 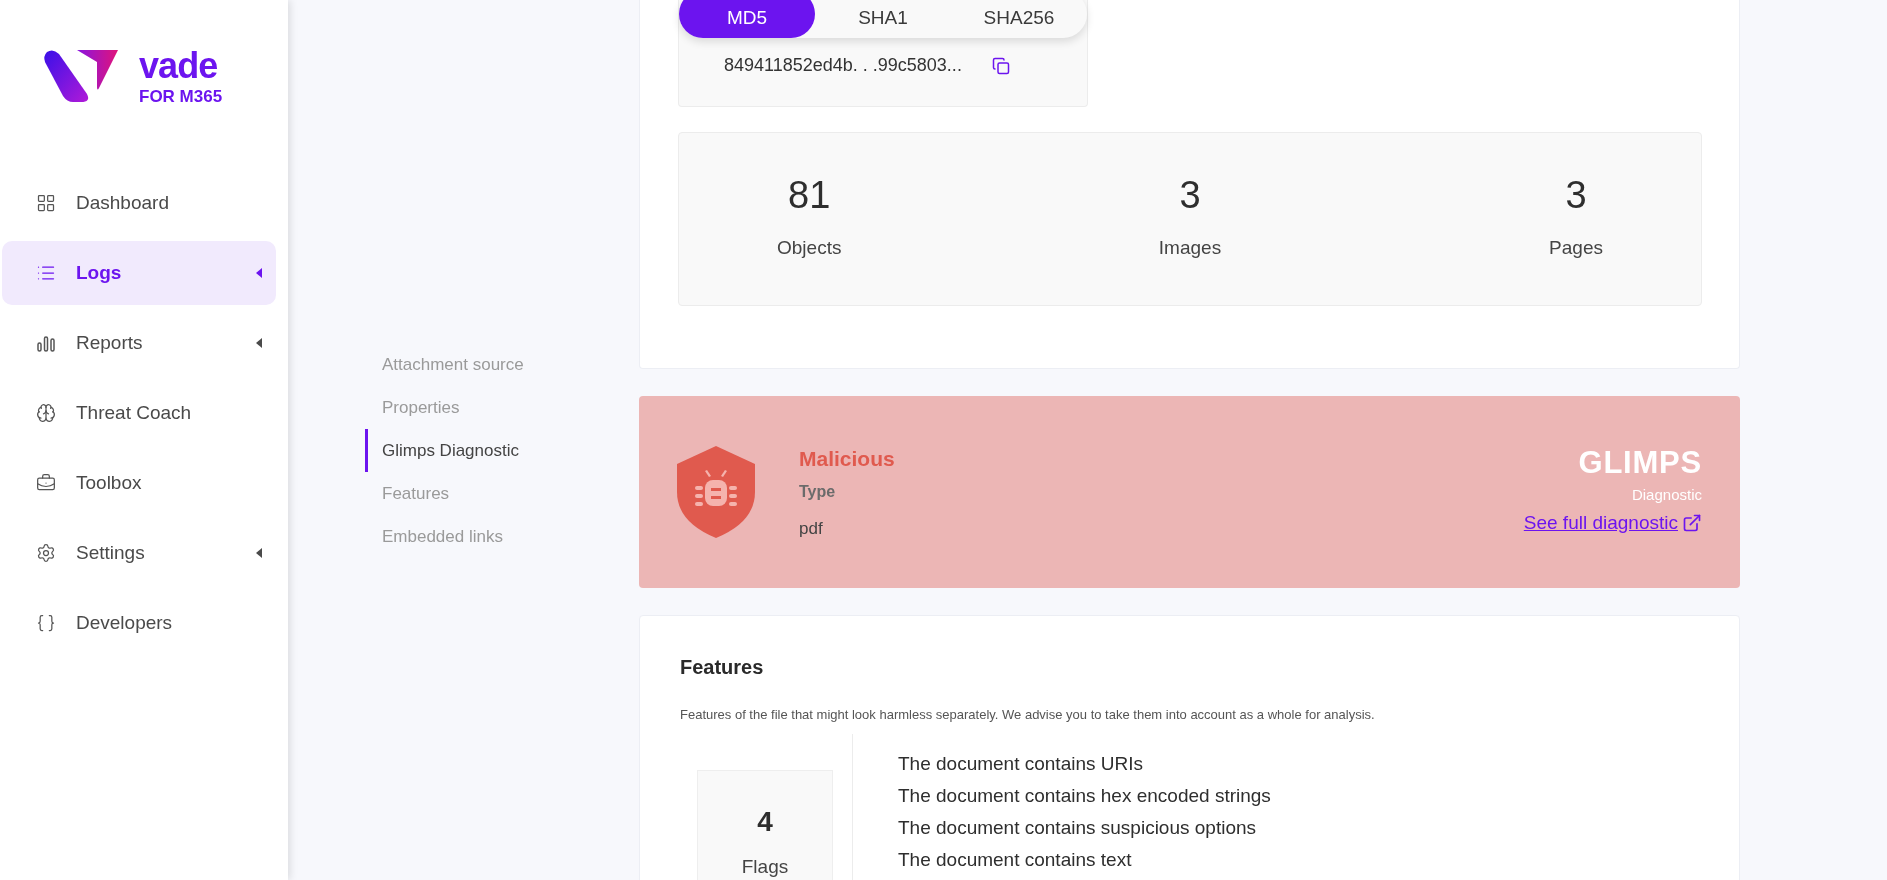 I want to click on bar-chart-icon, so click(x=46, y=343).